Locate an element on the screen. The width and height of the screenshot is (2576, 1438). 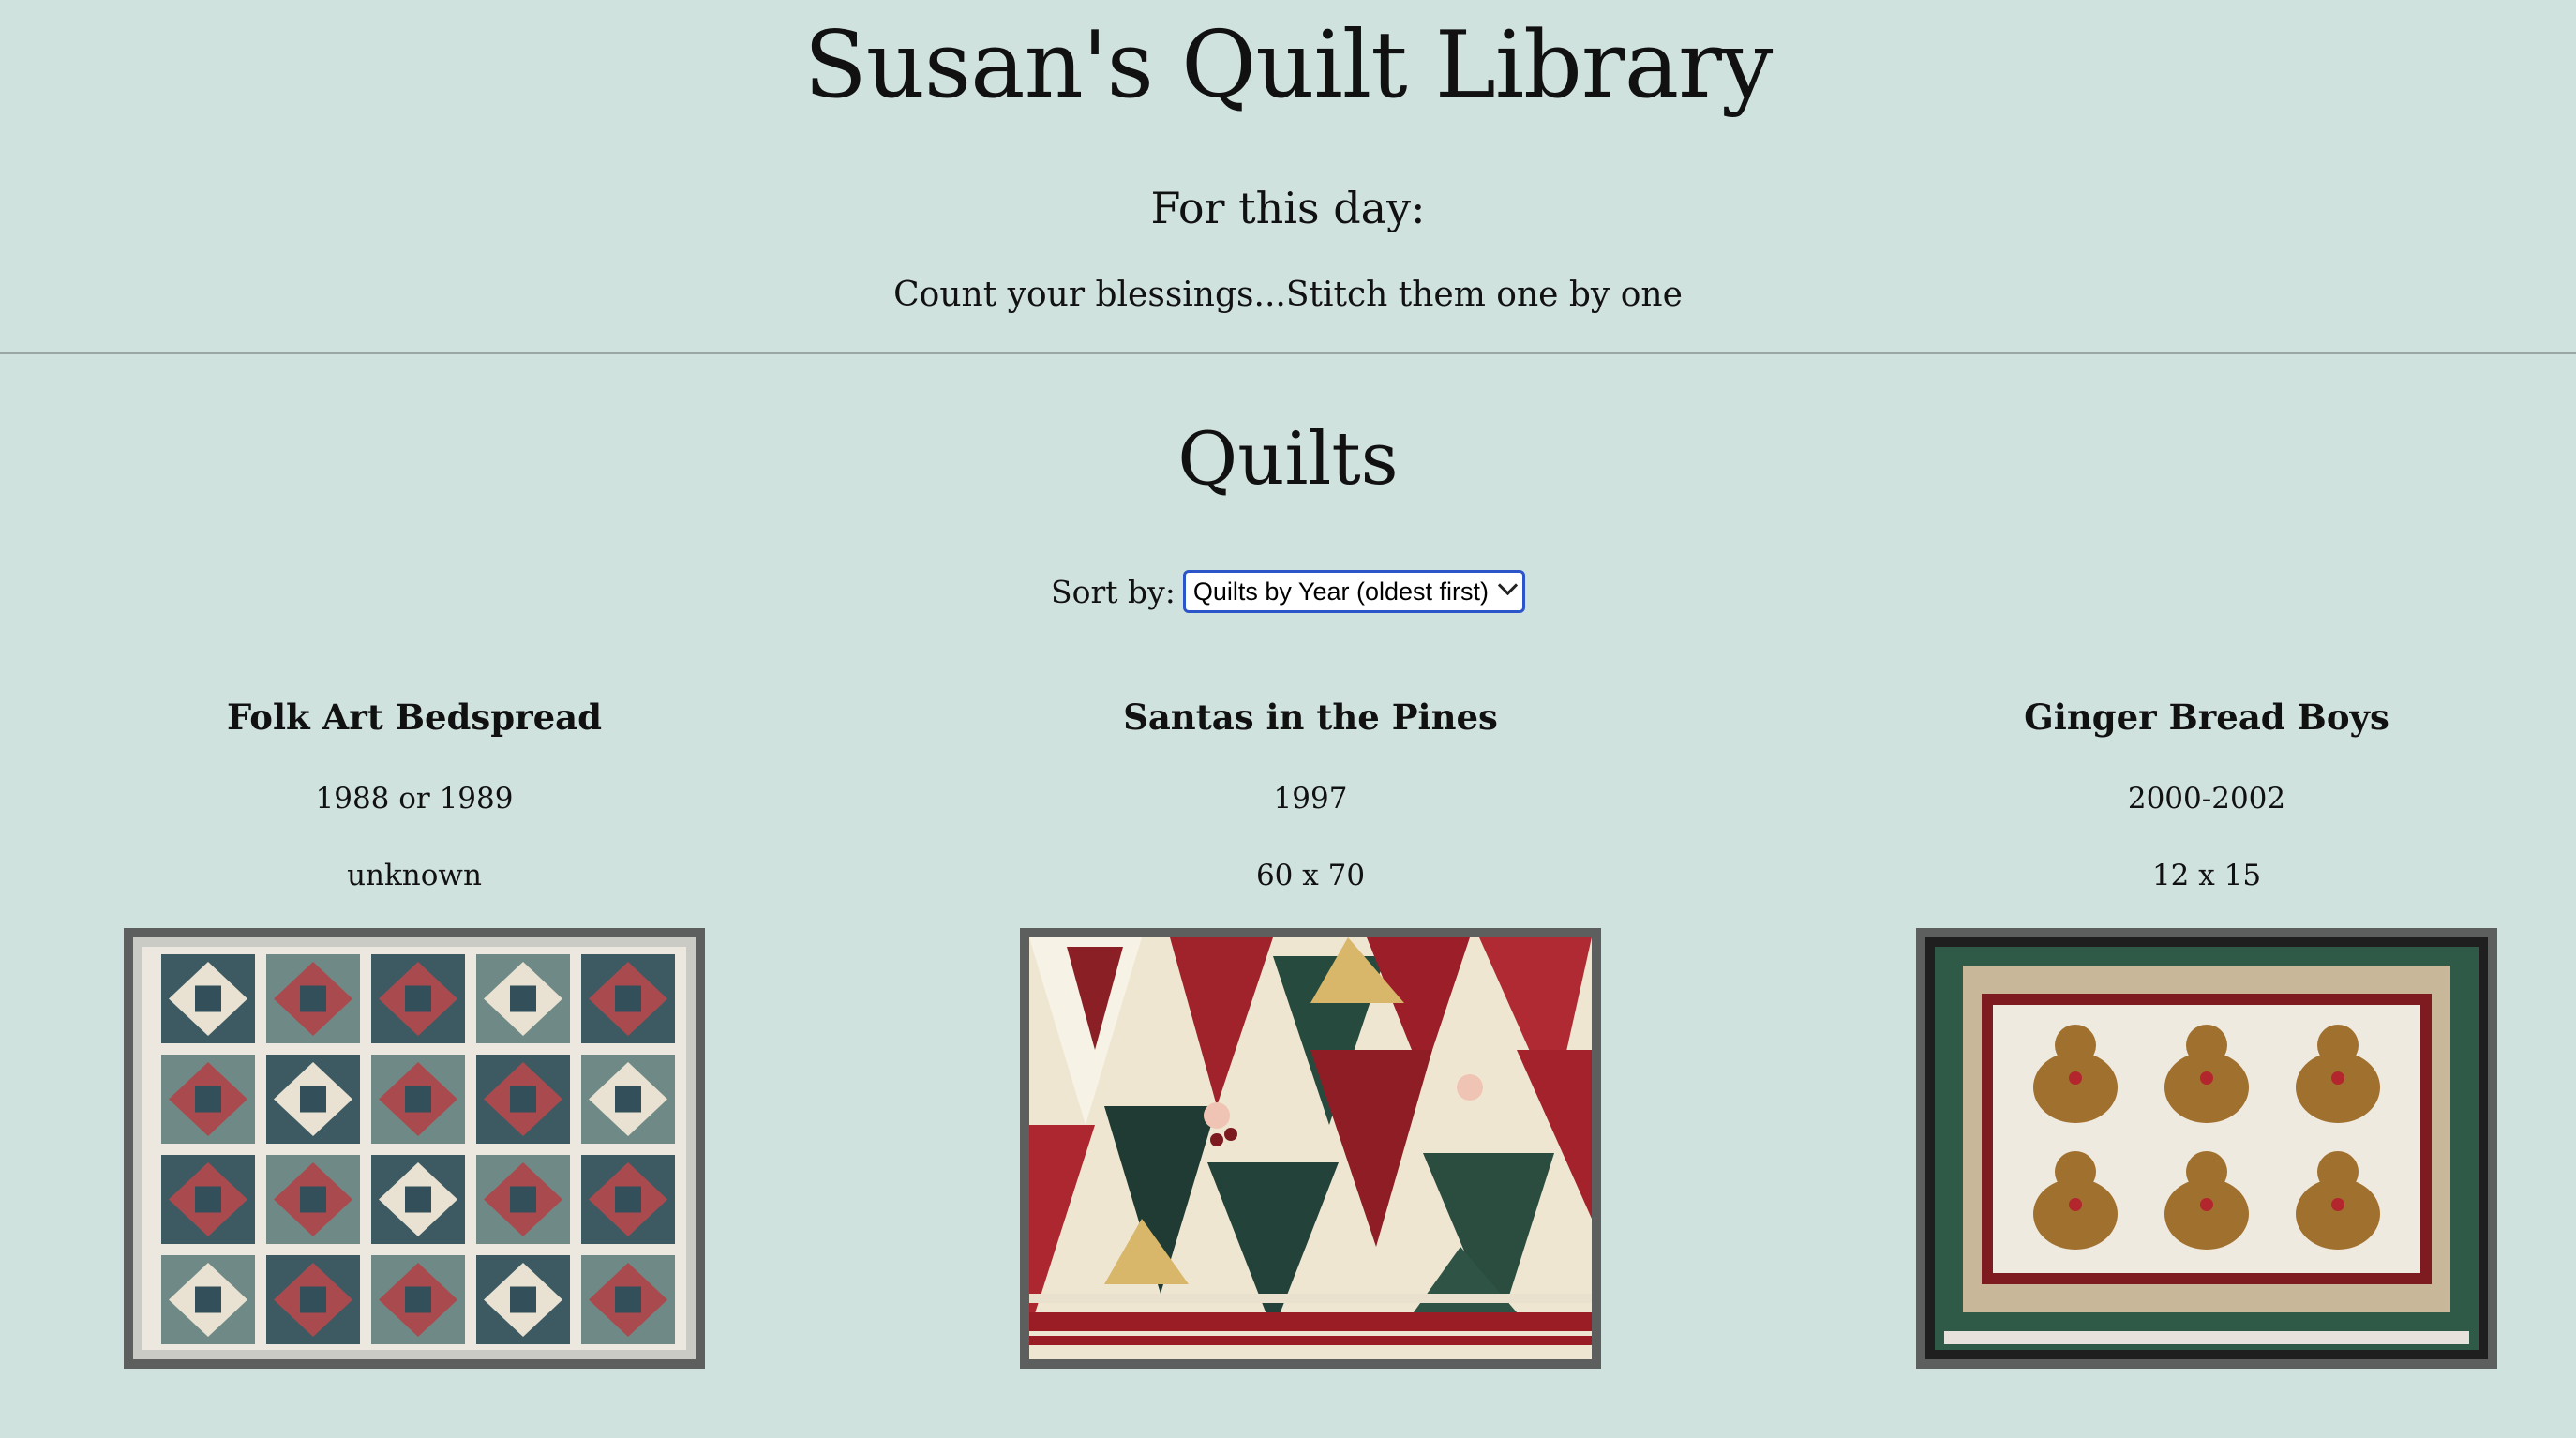
section-title: Quilts is located at coordinates (1288, 459).